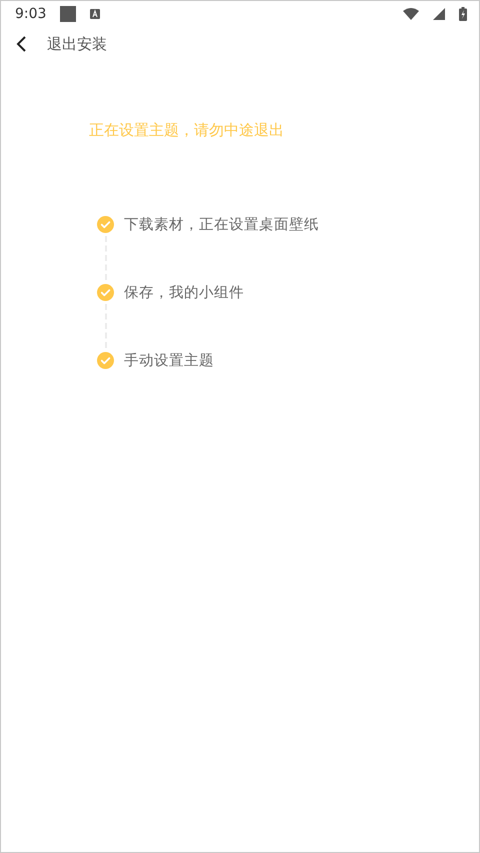  What do you see at coordinates (439, 14) in the screenshot?
I see `signal-icon` at bounding box center [439, 14].